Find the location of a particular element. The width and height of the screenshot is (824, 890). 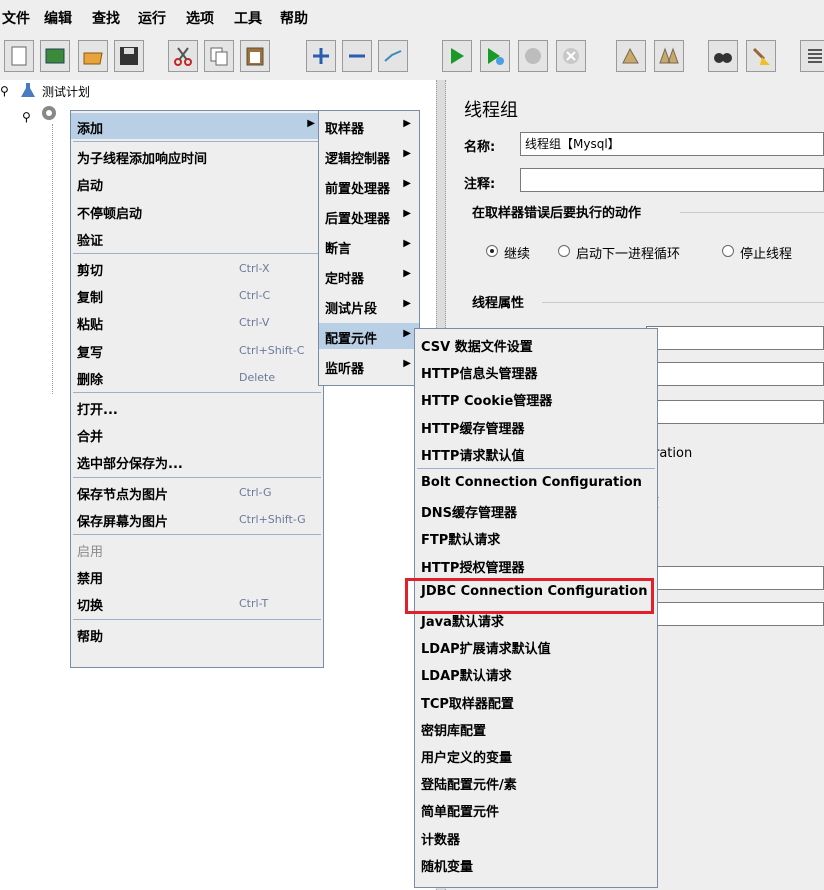

menu-tools: 工具 is located at coordinates (248, 18).